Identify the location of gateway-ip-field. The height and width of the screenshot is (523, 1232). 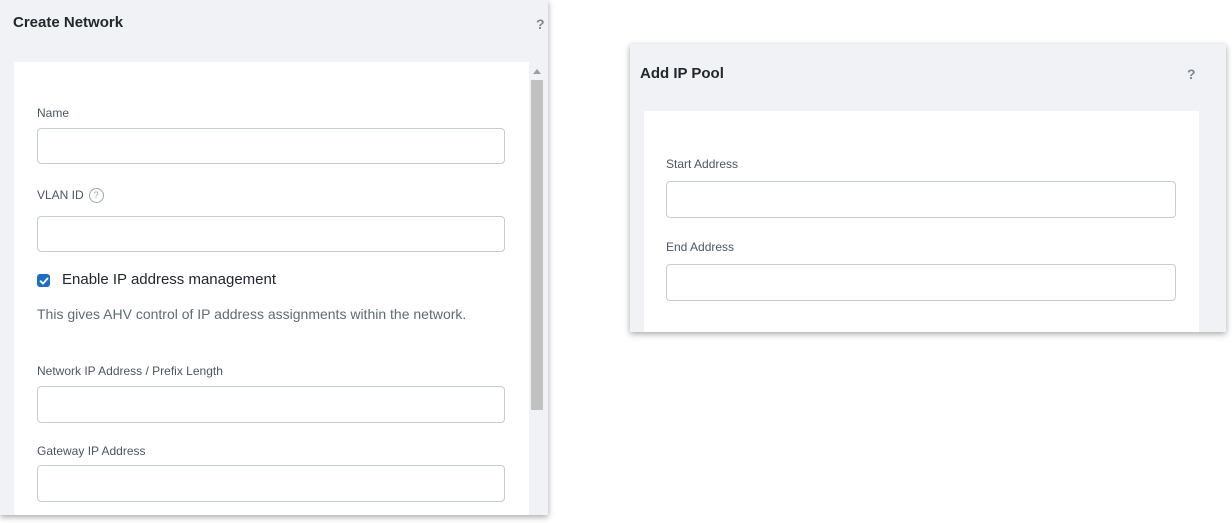
(271, 483).